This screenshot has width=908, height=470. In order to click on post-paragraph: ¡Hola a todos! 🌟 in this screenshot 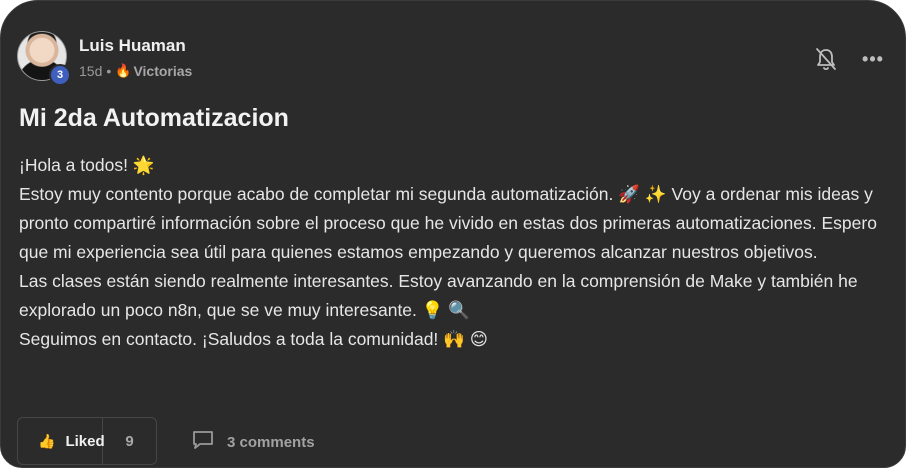, I will do `click(87, 165)`.